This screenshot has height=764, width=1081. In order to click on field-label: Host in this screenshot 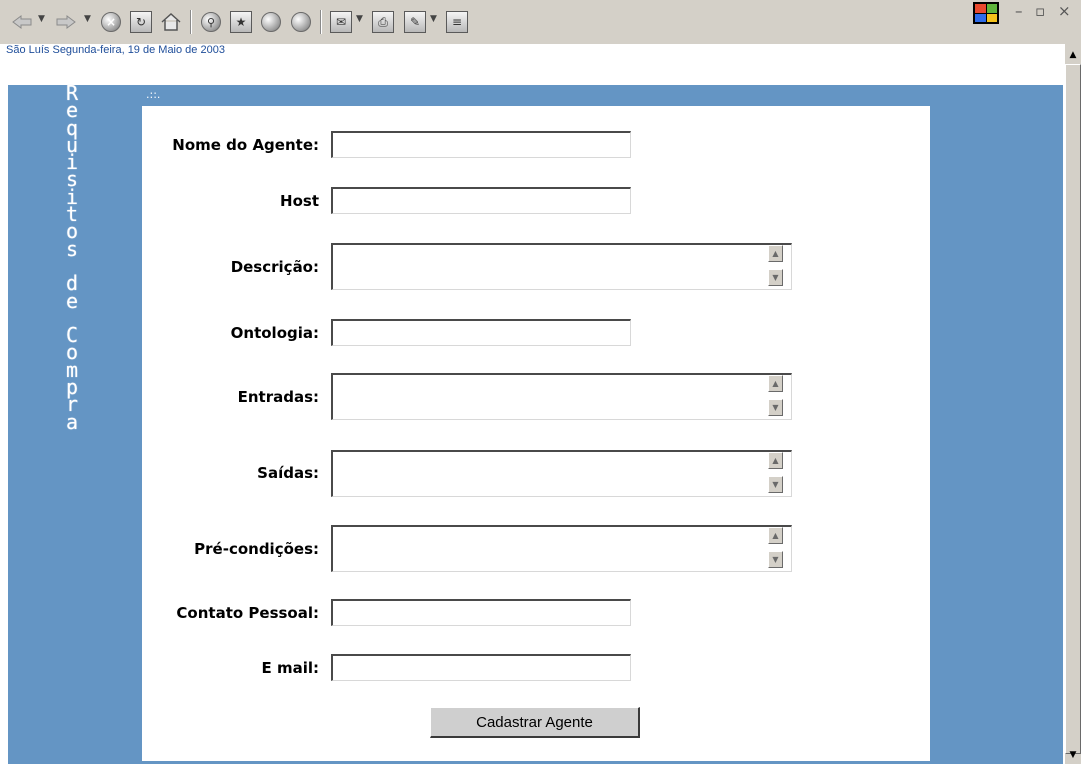, I will do `click(299, 201)`.